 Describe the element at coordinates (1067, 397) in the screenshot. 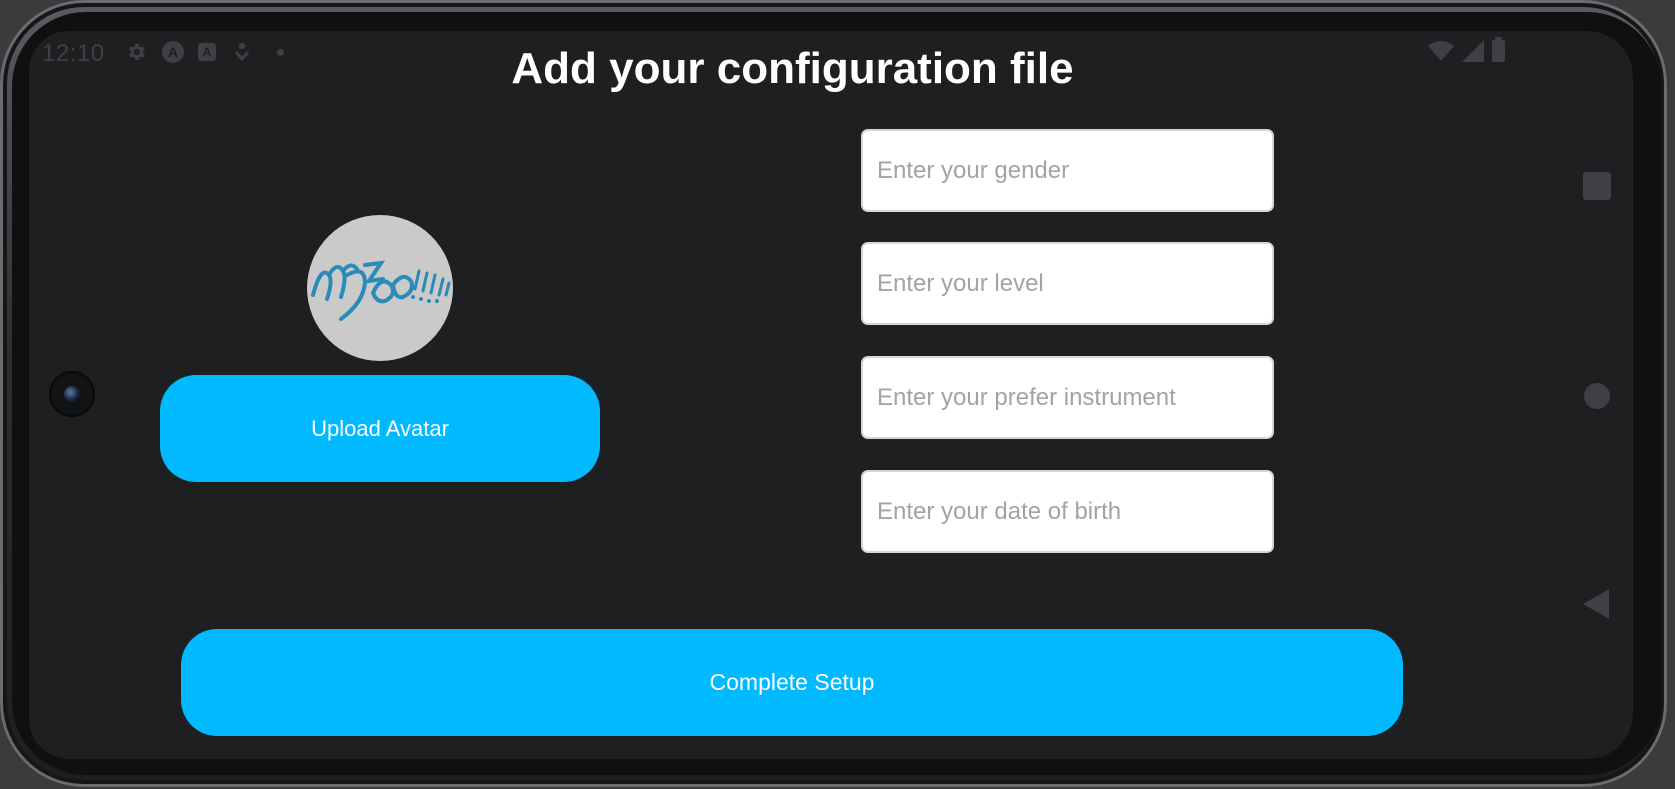

I see `instrument-field` at that location.